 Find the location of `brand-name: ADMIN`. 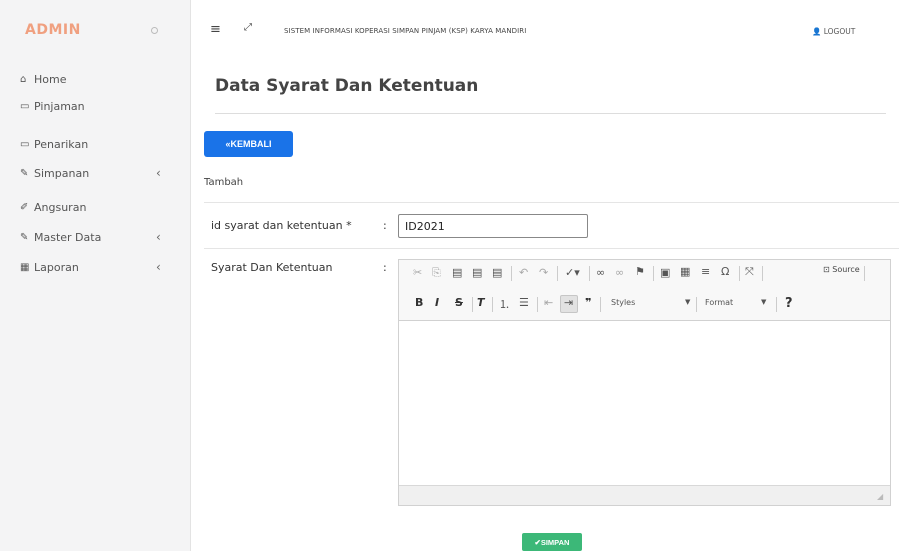

brand-name: ADMIN is located at coordinates (53, 30).